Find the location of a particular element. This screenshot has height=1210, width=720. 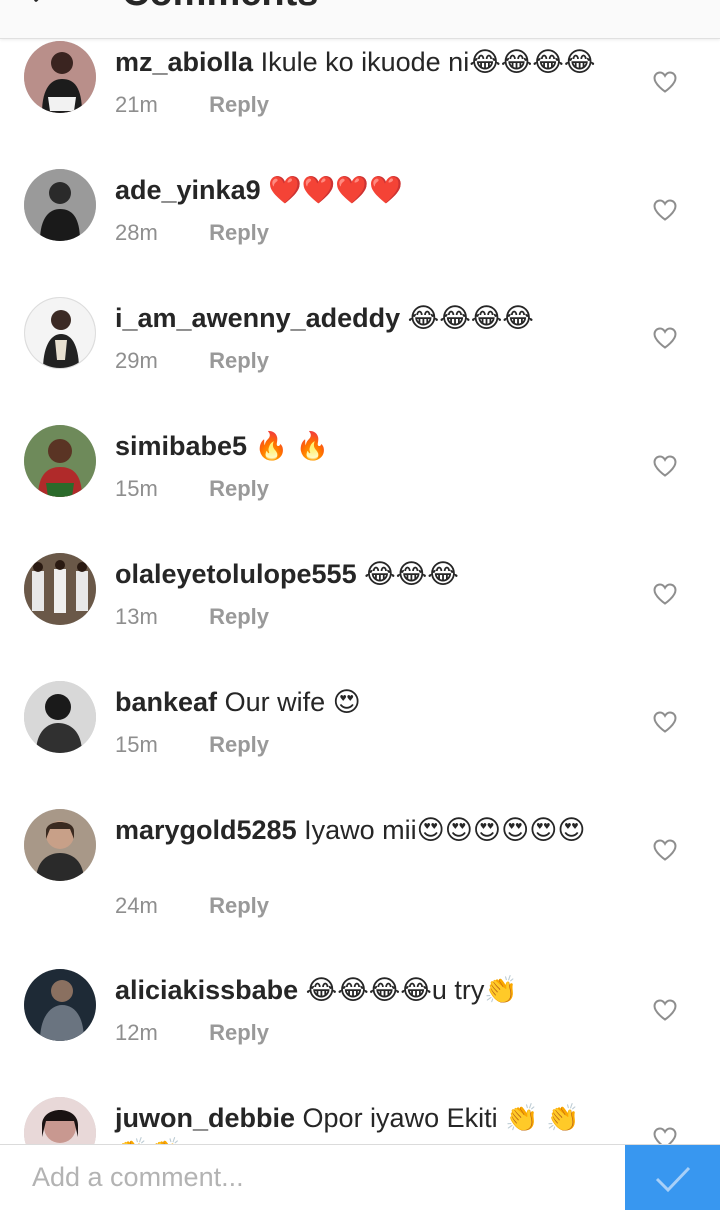

comment-time: 29m is located at coordinates (136, 360).